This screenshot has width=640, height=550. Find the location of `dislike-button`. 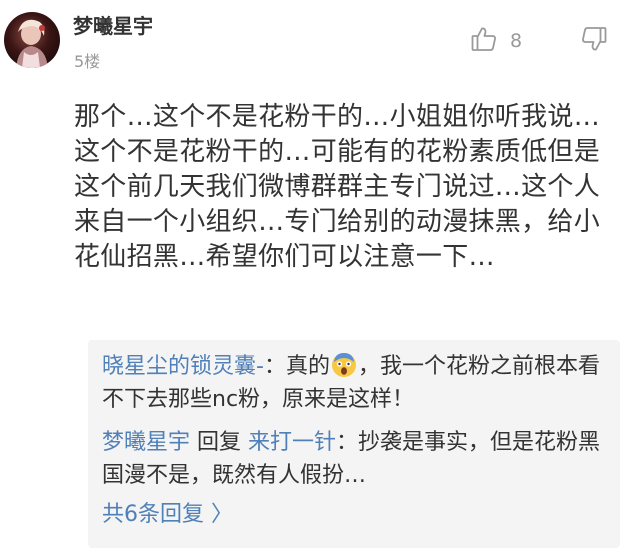

dislike-button is located at coordinates (594, 41).